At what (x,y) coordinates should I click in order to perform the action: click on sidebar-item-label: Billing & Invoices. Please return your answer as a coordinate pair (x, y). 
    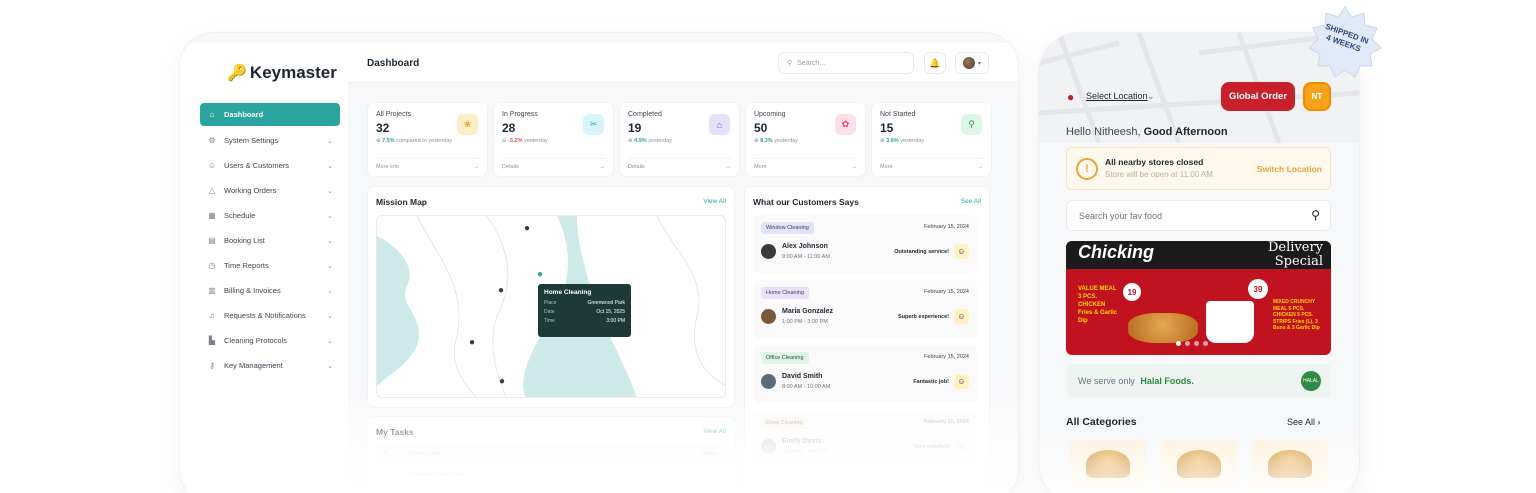
    Looking at the image, I should click on (252, 290).